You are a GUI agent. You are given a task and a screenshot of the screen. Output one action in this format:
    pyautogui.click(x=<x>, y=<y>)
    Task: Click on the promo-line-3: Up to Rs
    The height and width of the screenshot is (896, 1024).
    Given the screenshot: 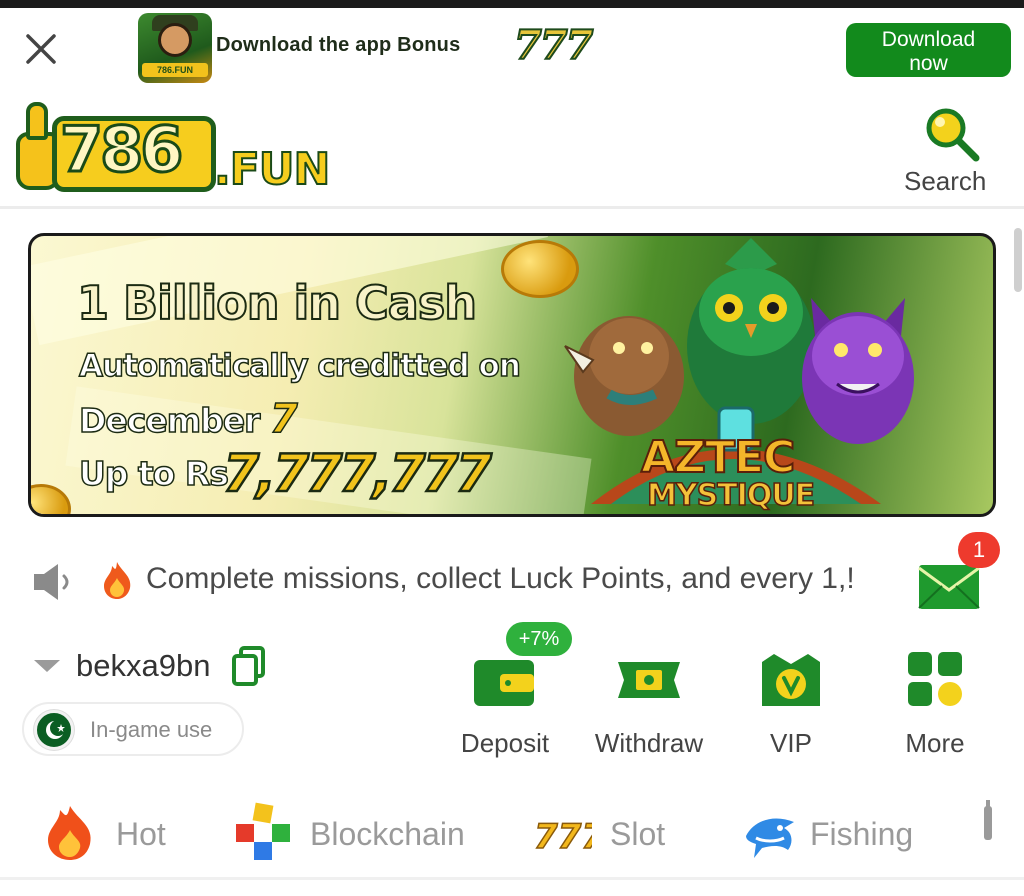 What is the action you would take?
    pyautogui.click(x=153, y=473)
    